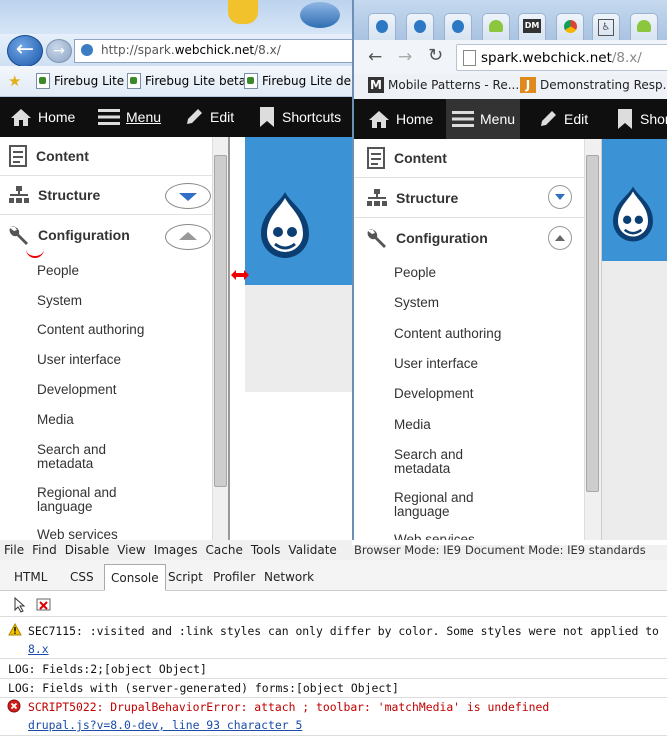  What do you see at coordinates (376, 238) in the screenshot?
I see `wrench-icon` at bounding box center [376, 238].